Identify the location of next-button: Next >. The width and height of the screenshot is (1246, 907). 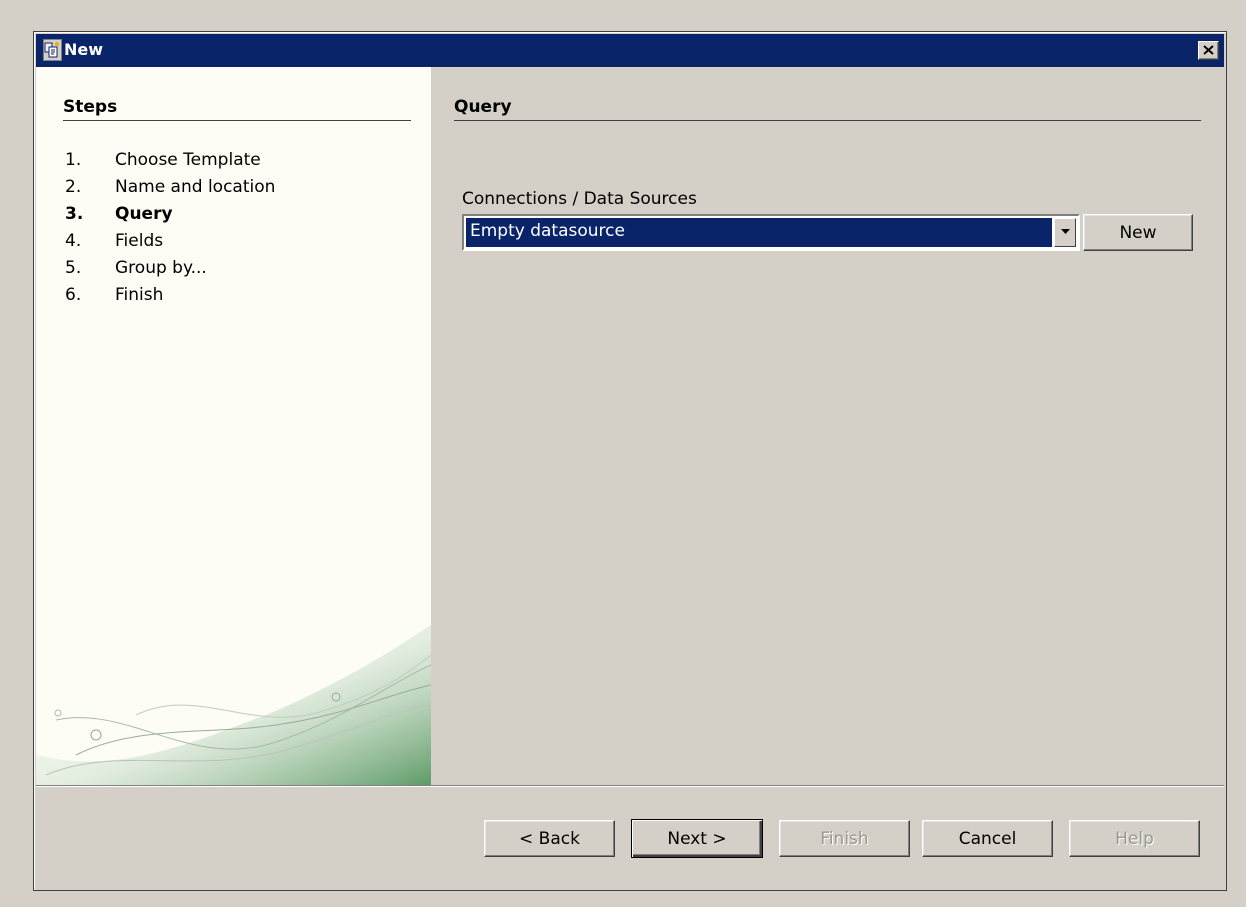
(697, 838).